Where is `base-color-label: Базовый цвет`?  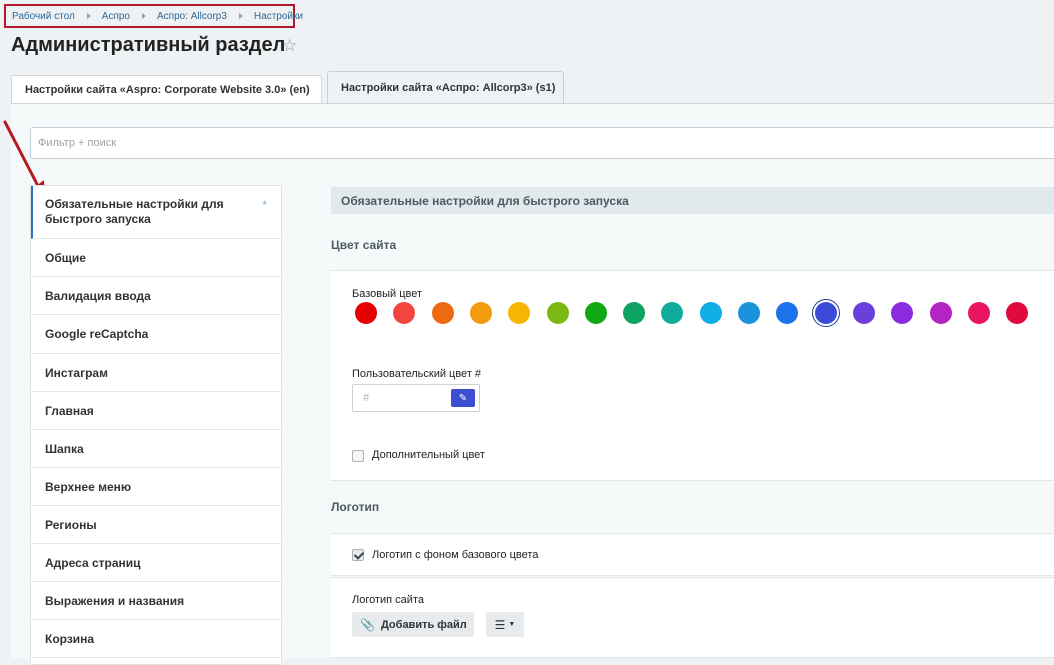
base-color-label: Базовый цвет is located at coordinates (387, 294).